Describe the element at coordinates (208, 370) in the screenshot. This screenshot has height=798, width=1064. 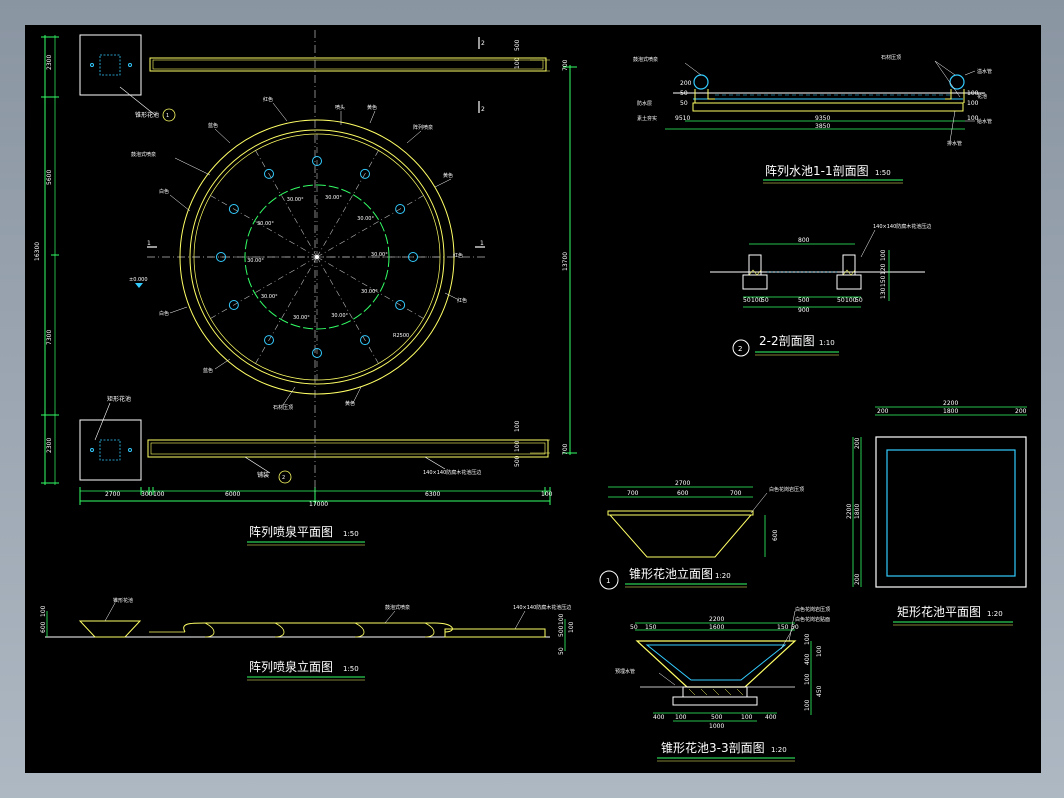
I see `label-color-8: 蓝色` at that location.